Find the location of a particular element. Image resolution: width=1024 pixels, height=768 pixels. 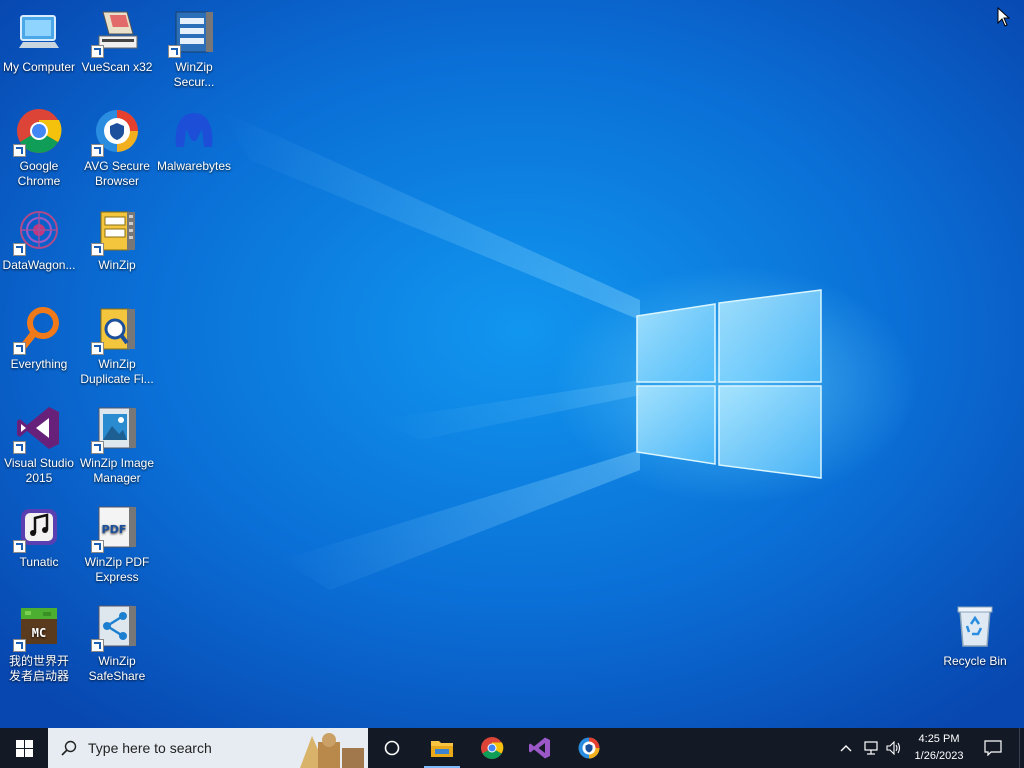

svg-text: MC is located at coordinates (39, 633).